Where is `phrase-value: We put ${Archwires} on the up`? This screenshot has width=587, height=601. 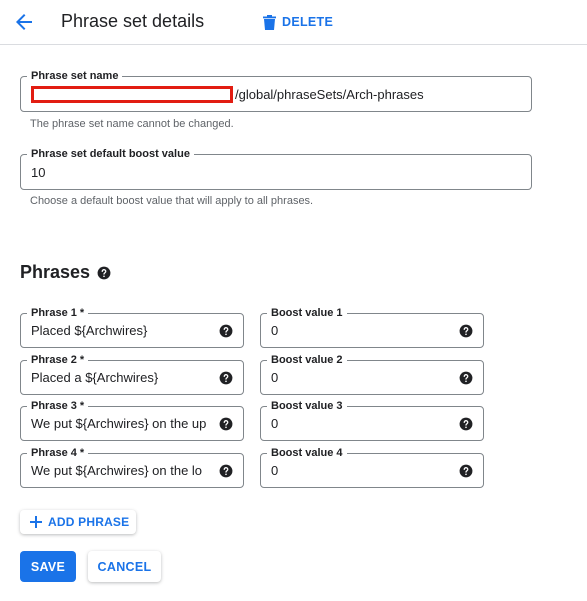 phrase-value: We put ${Archwires} on the up is located at coordinates (119, 423).